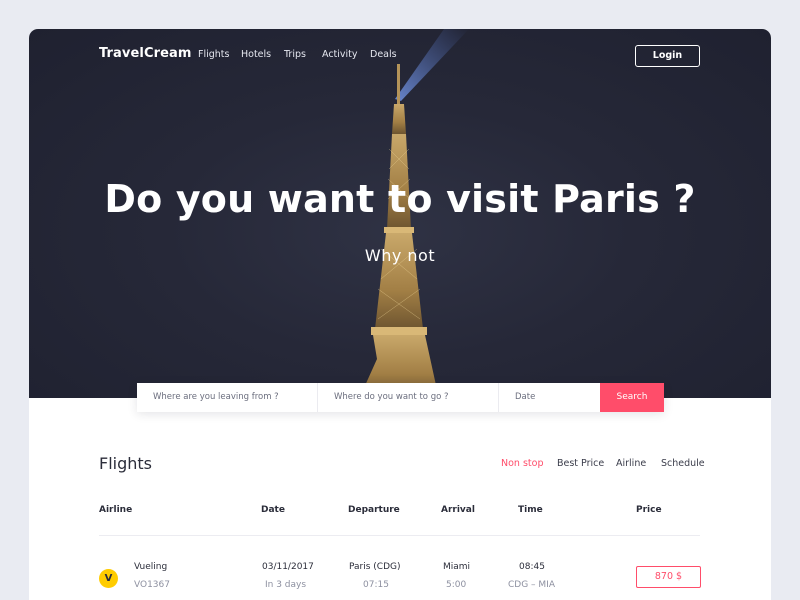 This screenshot has width=800, height=600. I want to click on from-input: Where are you leaving from ?, so click(227, 397).